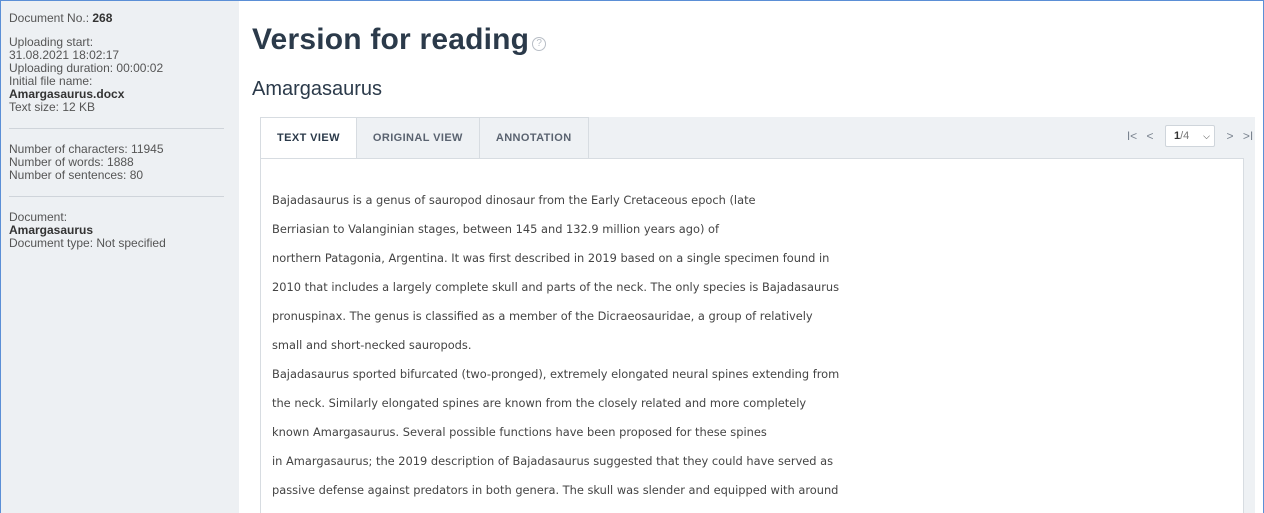 This screenshot has height=513, width=1264. I want to click on document-number-value: 268, so click(102, 18).